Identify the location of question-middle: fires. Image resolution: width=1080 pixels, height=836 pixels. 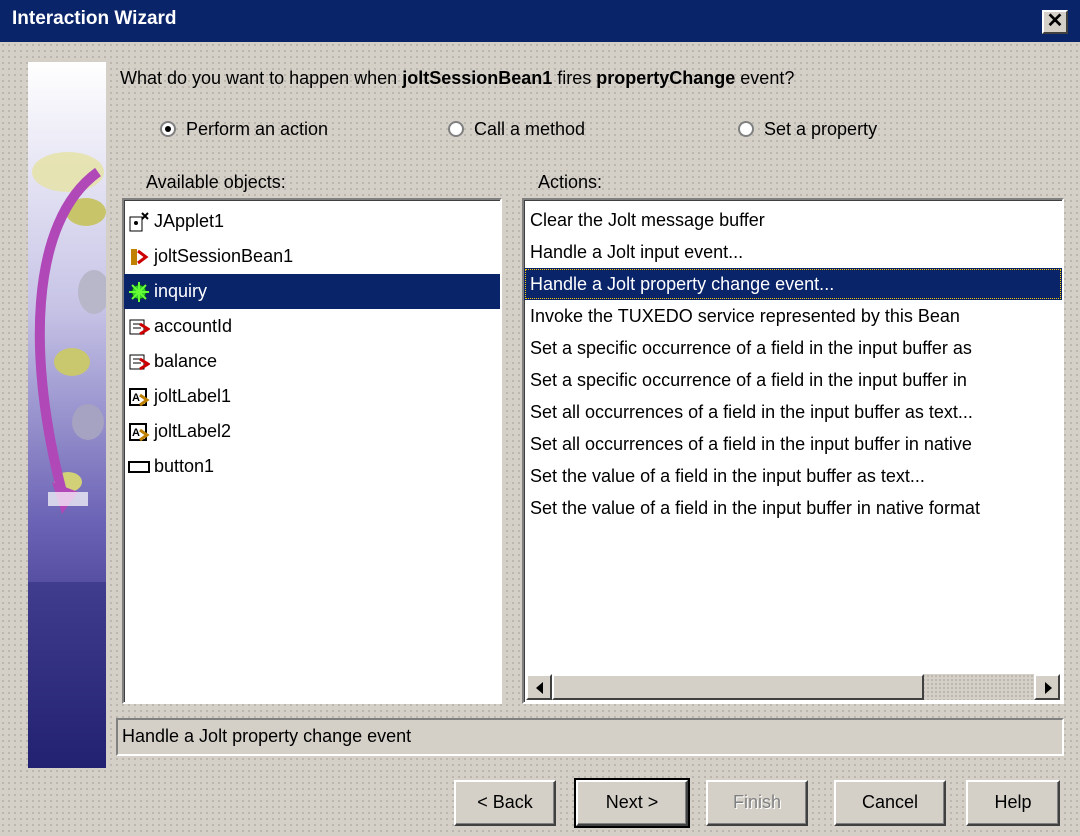
(574, 78).